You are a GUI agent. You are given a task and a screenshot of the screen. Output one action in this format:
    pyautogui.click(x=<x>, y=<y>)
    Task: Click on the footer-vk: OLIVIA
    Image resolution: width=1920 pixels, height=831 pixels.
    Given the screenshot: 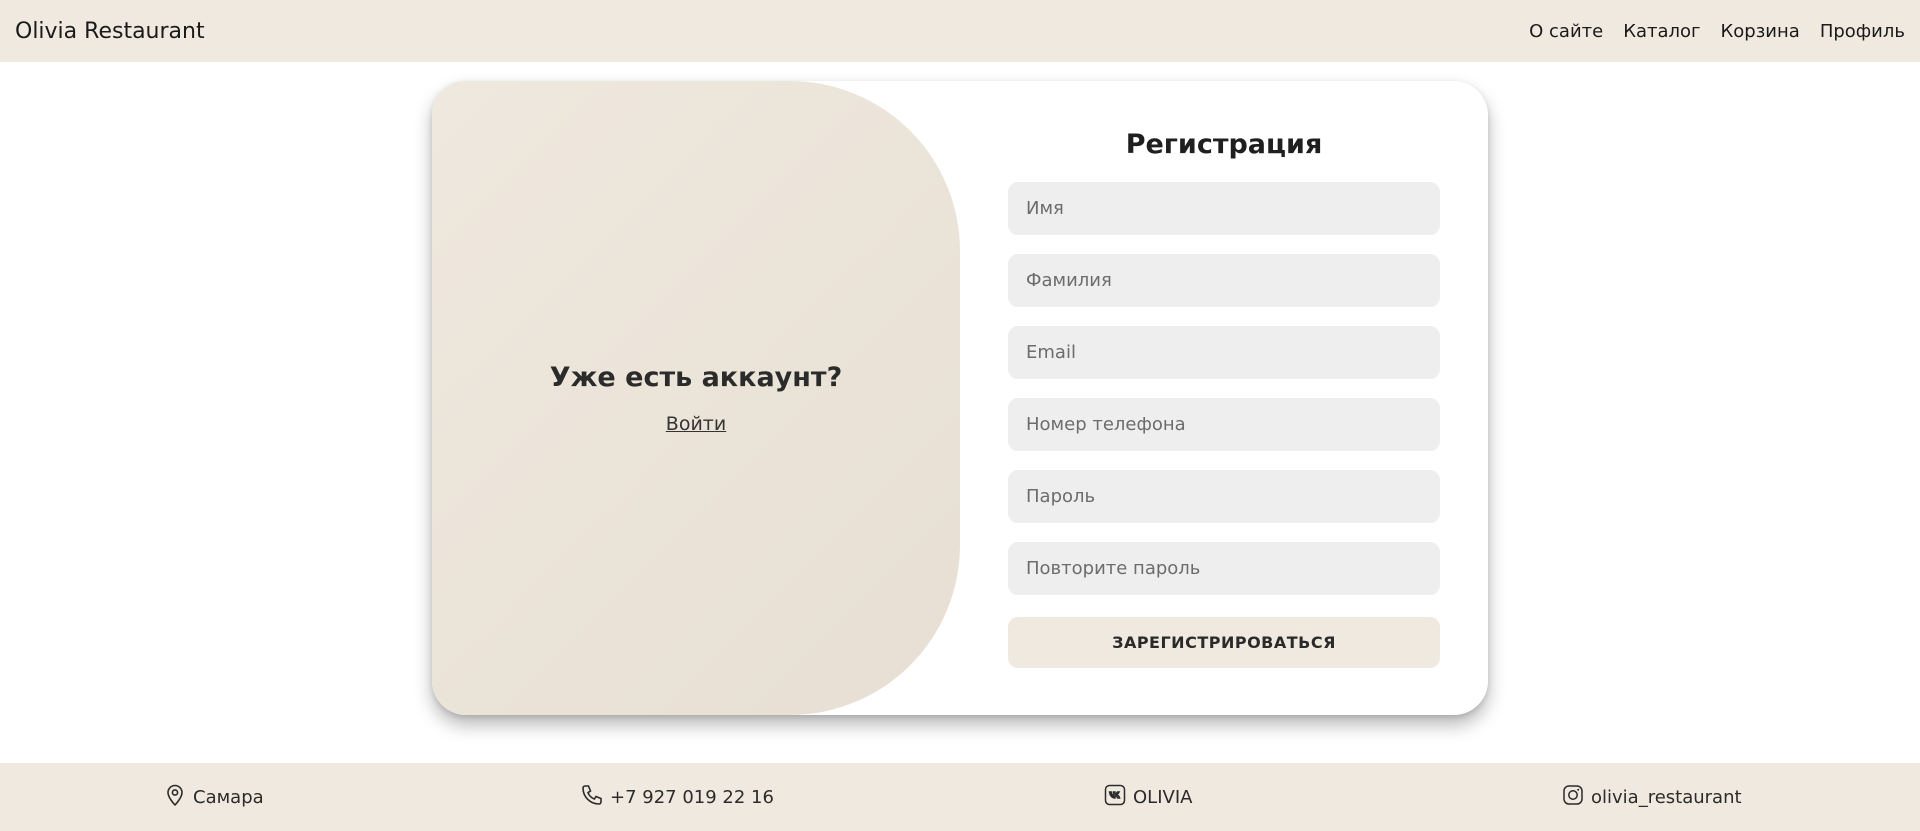 What is the action you would take?
    pyautogui.click(x=1147, y=797)
    